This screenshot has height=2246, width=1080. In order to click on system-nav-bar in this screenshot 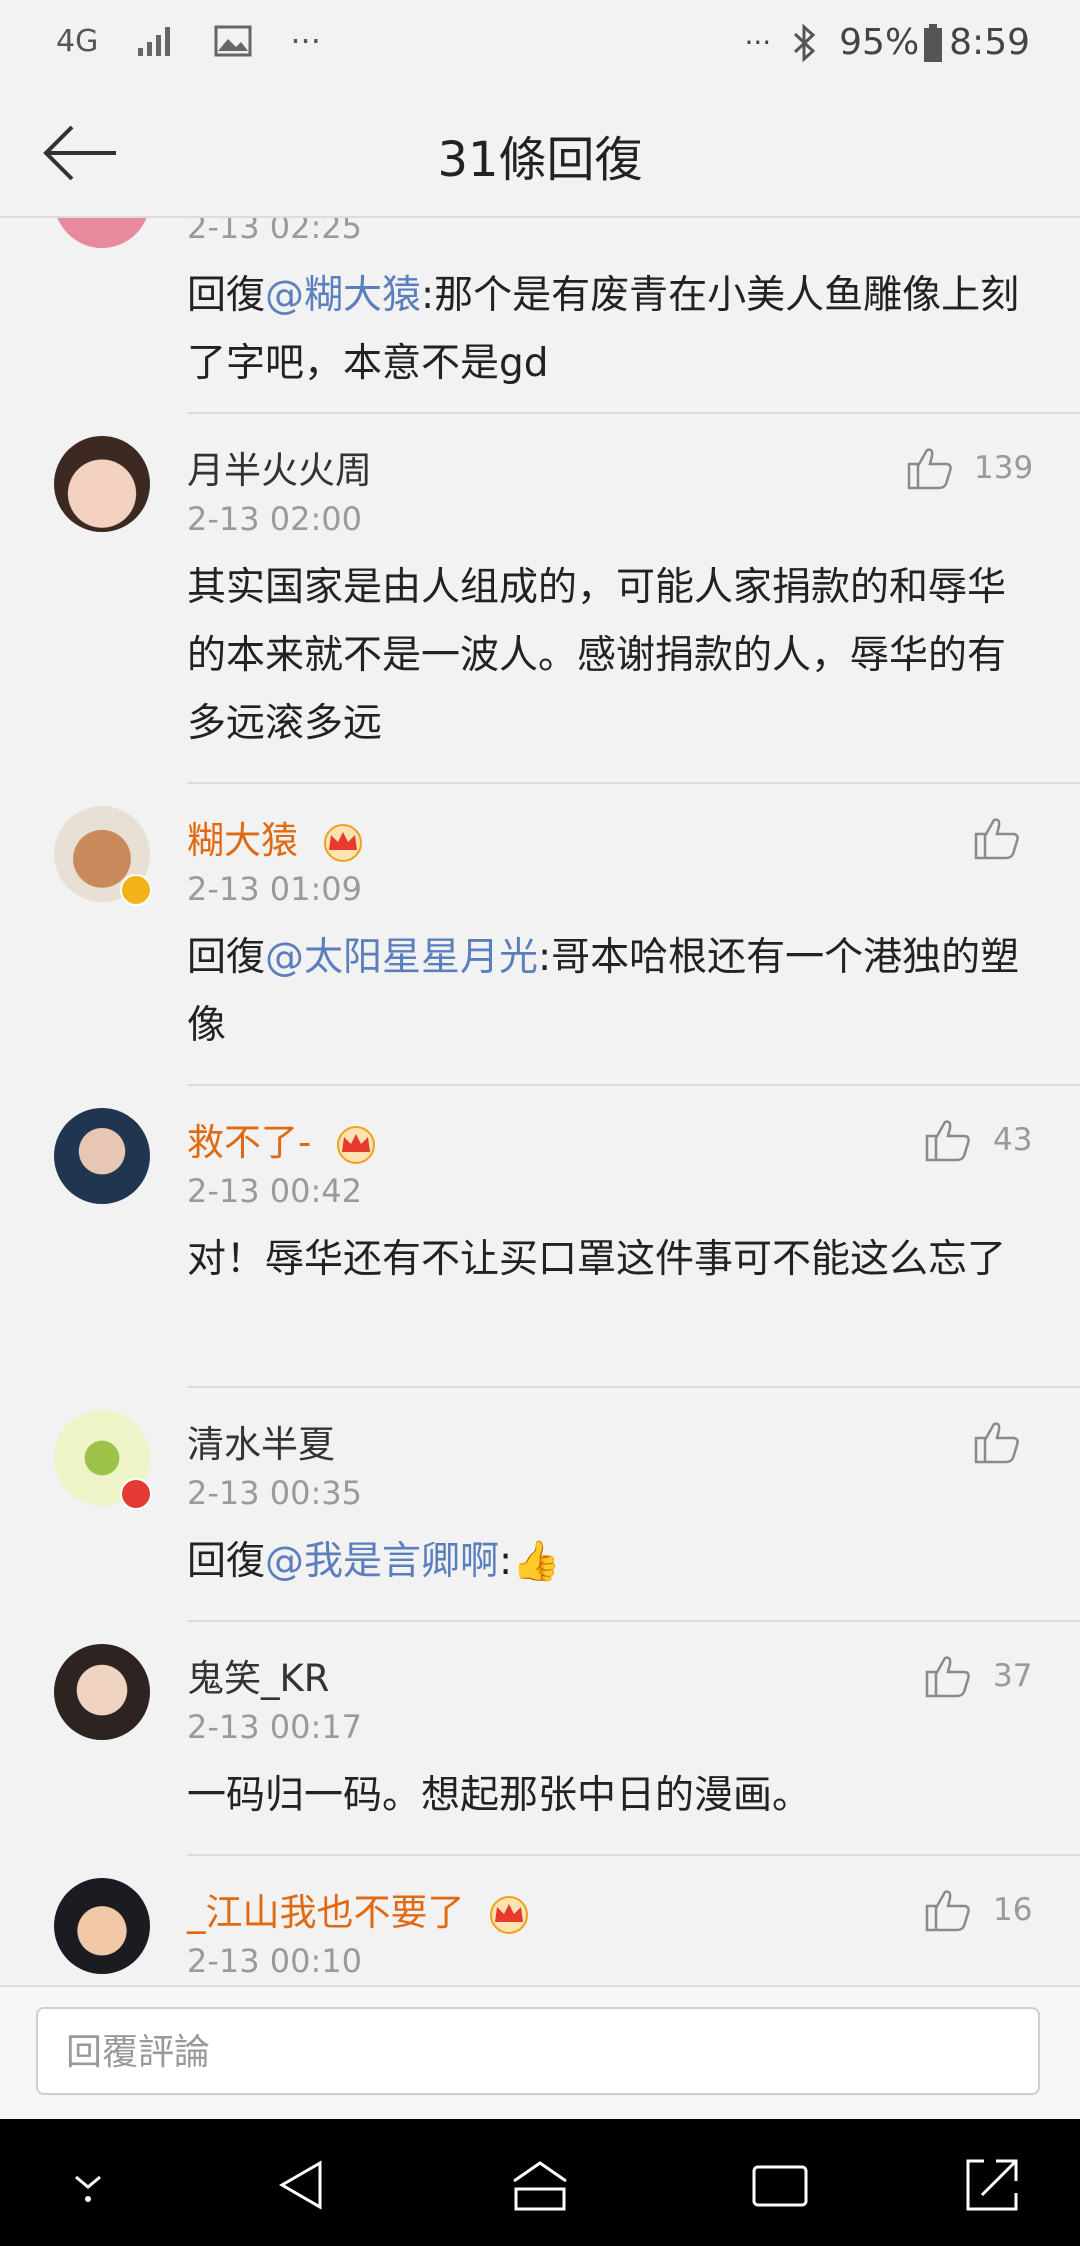, I will do `click(540, 2182)`.